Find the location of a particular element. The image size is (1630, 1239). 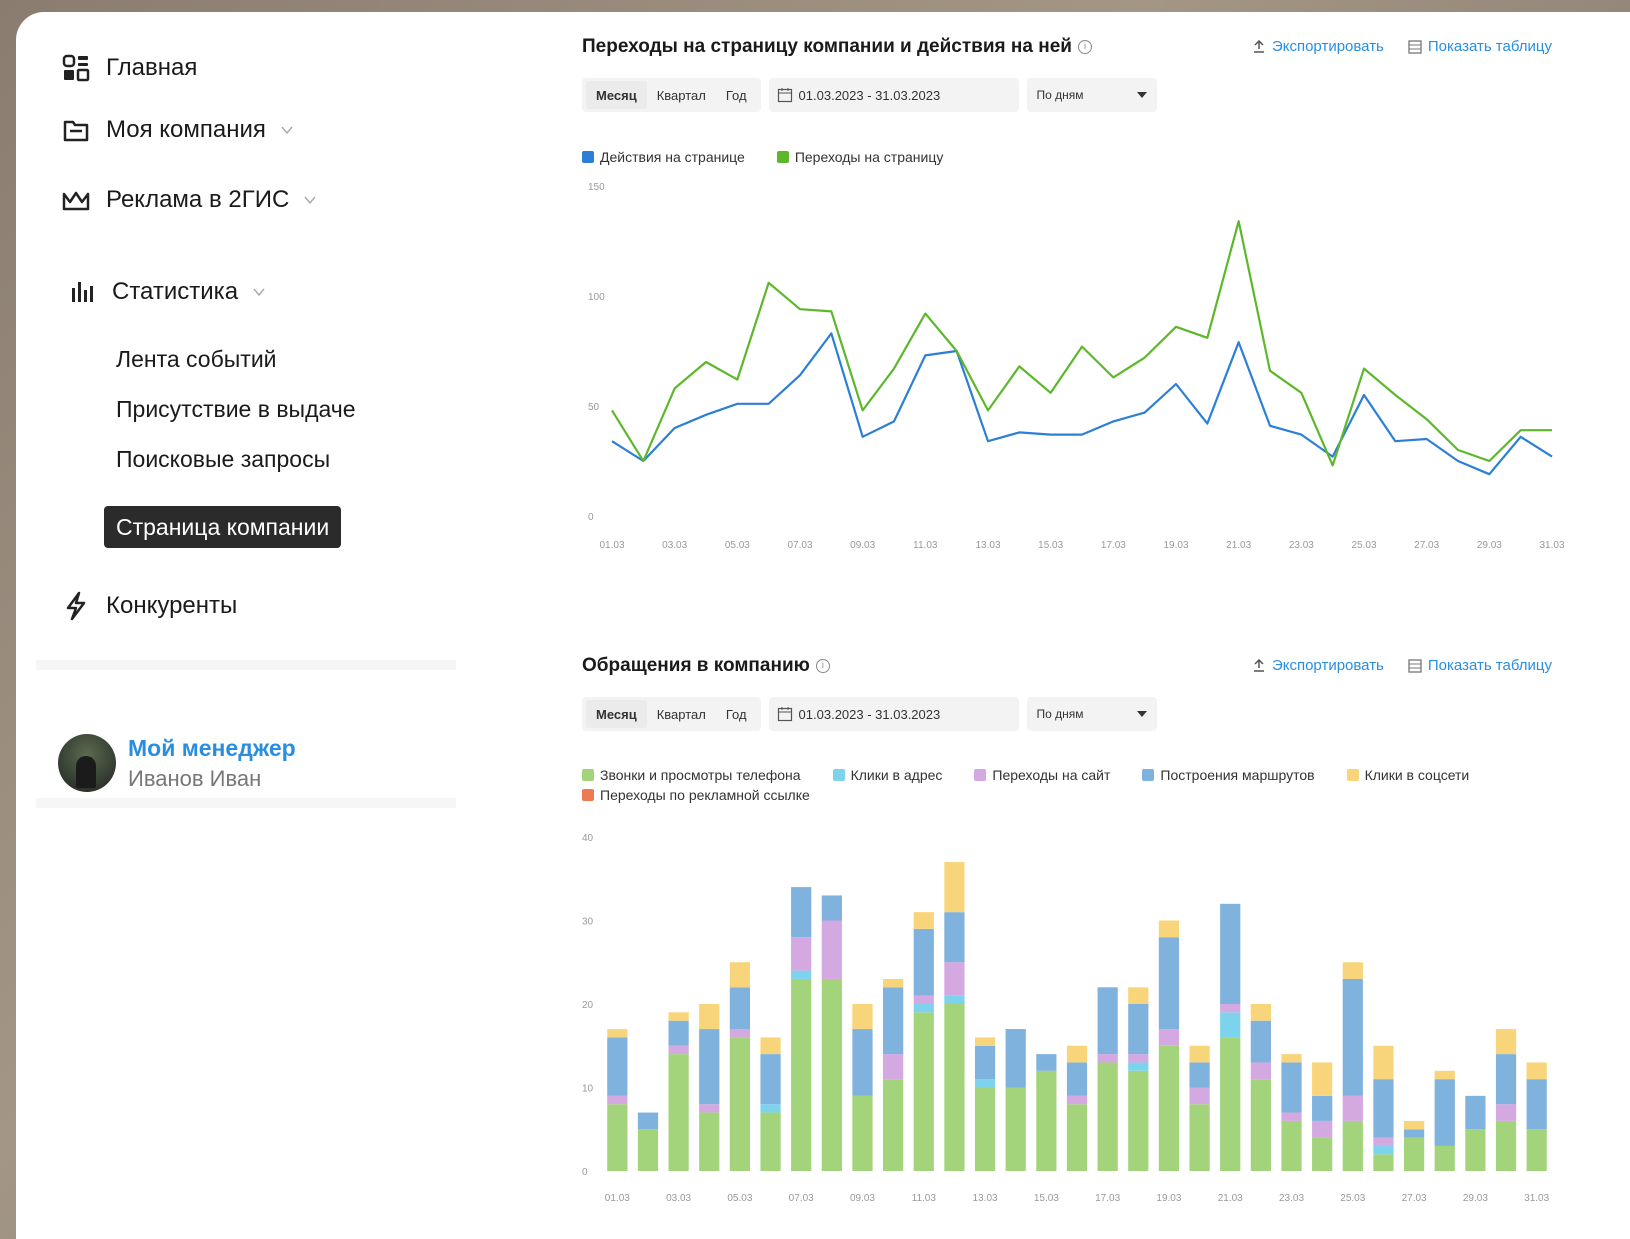

manager-title: Мой менеджер is located at coordinates (212, 748).